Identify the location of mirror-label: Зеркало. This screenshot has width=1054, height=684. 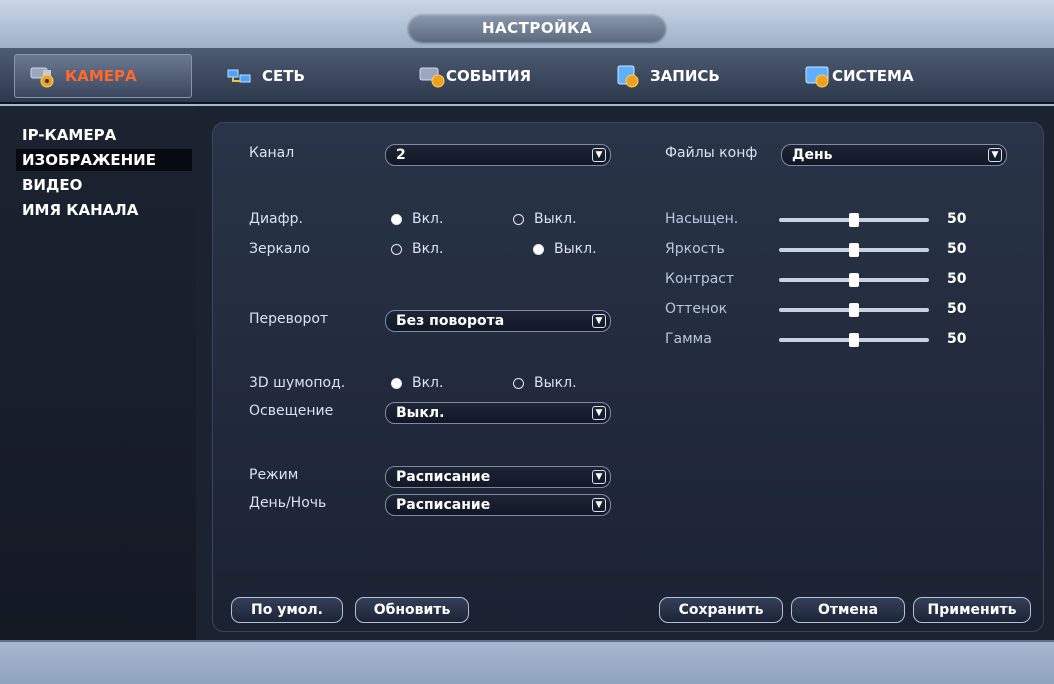
(280, 249).